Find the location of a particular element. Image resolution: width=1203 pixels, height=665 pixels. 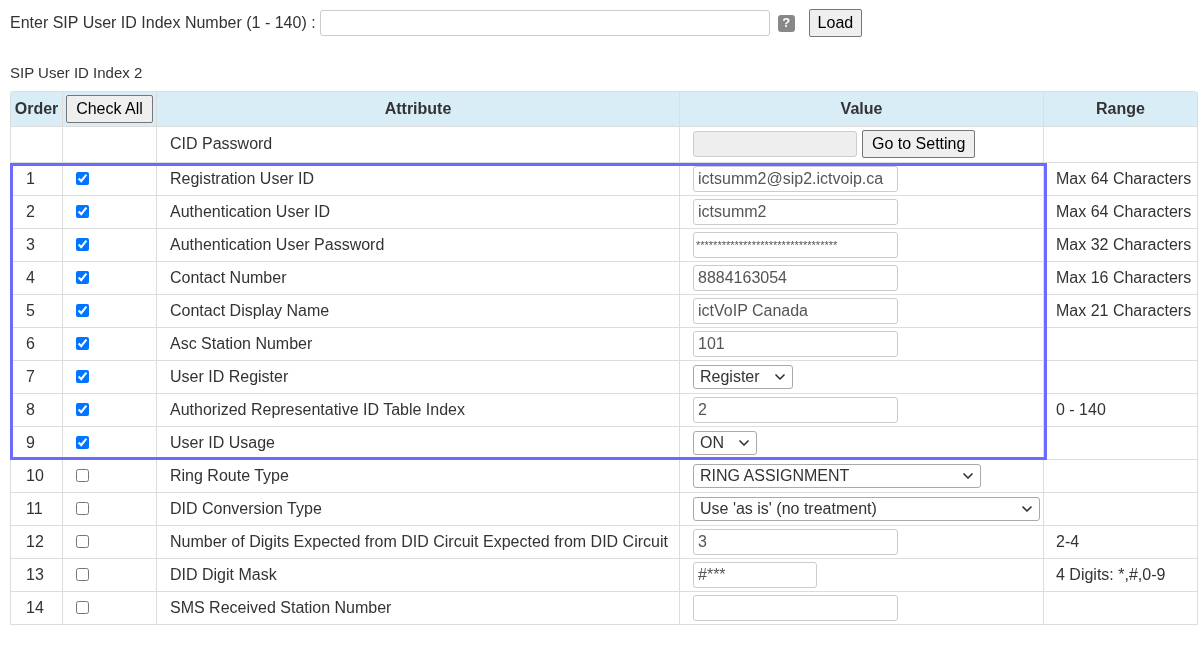

order-cell-text: 14 is located at coordinates (35, 607).